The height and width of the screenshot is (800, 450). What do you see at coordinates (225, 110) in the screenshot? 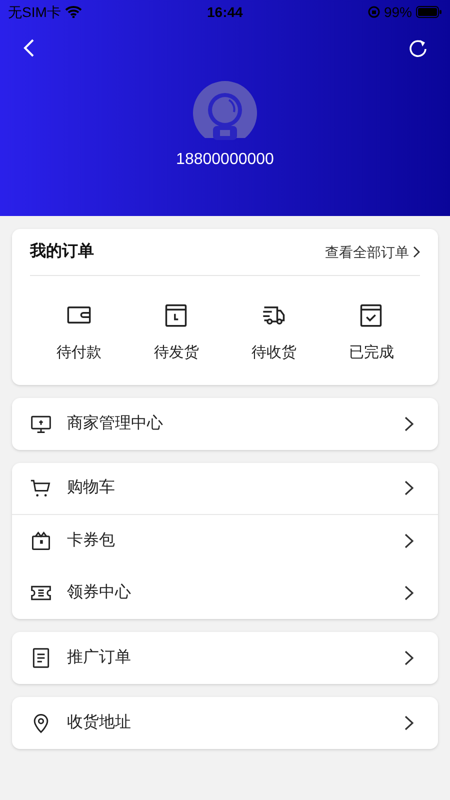
I see `avatar-icon` at bounding box center [225, 110].